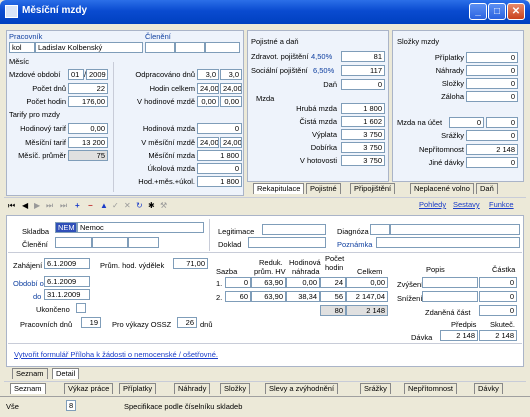  Describe the element at coordinates (501, 204) in the screenshot. I see `funkce-link: Funkce` at that location.